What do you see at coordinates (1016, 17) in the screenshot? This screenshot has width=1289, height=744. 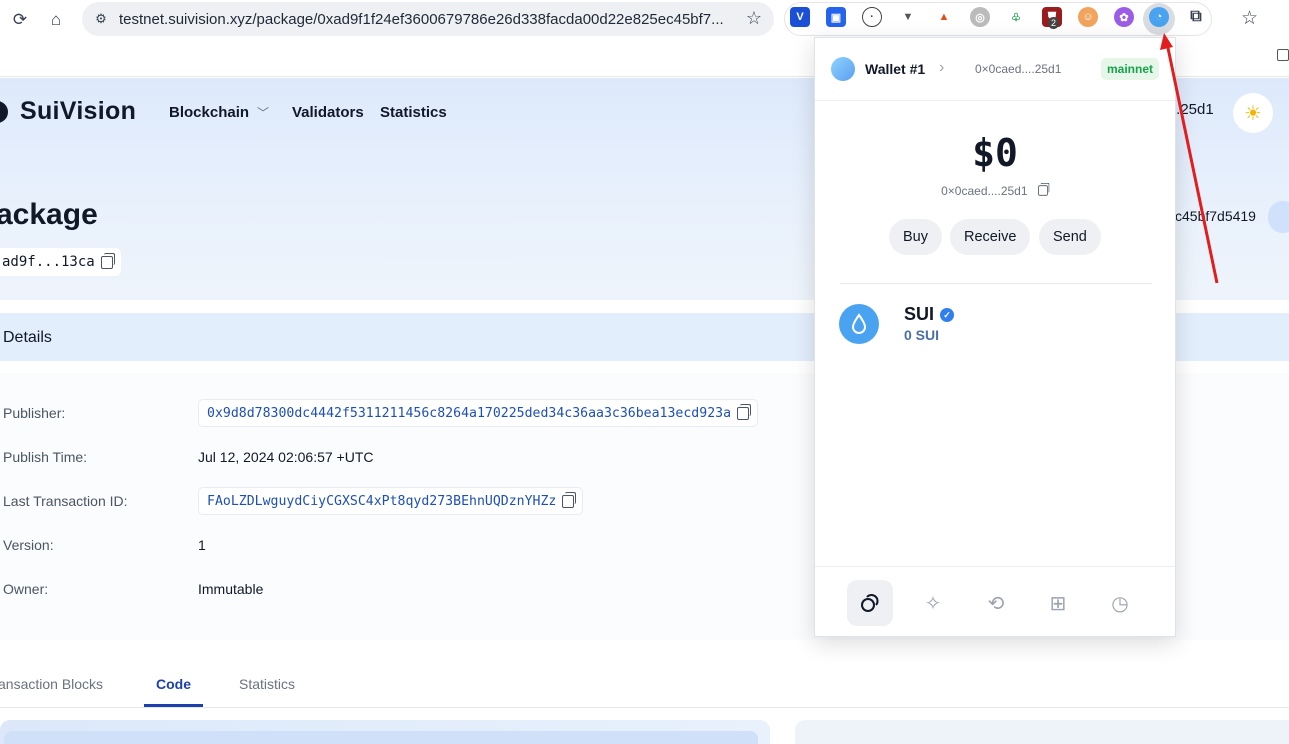 I see `extension-leaf-icon: ♧` at bounding box center [1016, 17].